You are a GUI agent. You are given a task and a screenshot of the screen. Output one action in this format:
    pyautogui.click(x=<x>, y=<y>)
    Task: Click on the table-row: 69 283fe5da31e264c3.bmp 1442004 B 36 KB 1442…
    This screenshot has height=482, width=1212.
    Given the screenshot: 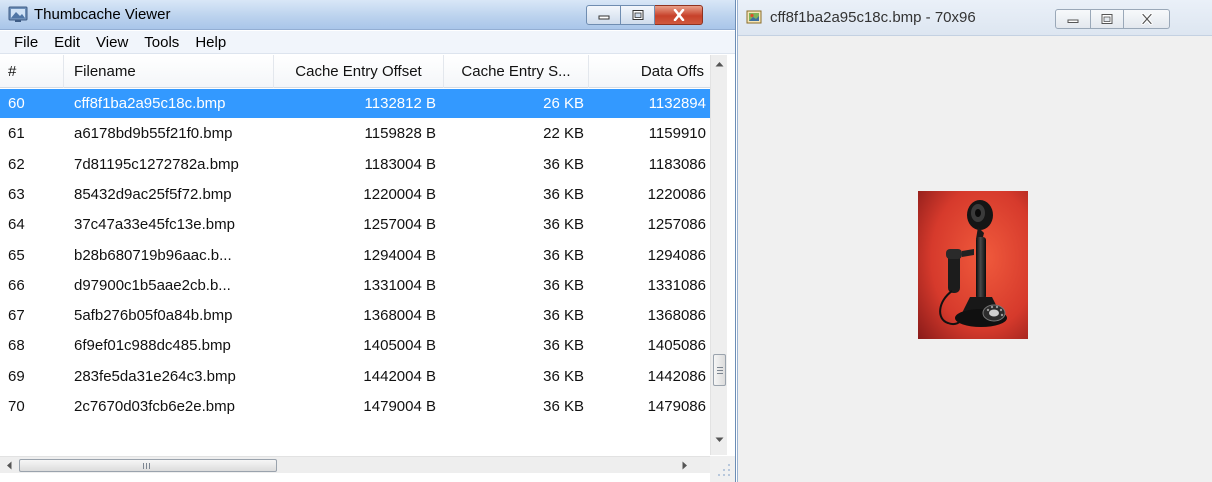 What is the action you would take?
    pyautogui.click(x=355, y=376)
    